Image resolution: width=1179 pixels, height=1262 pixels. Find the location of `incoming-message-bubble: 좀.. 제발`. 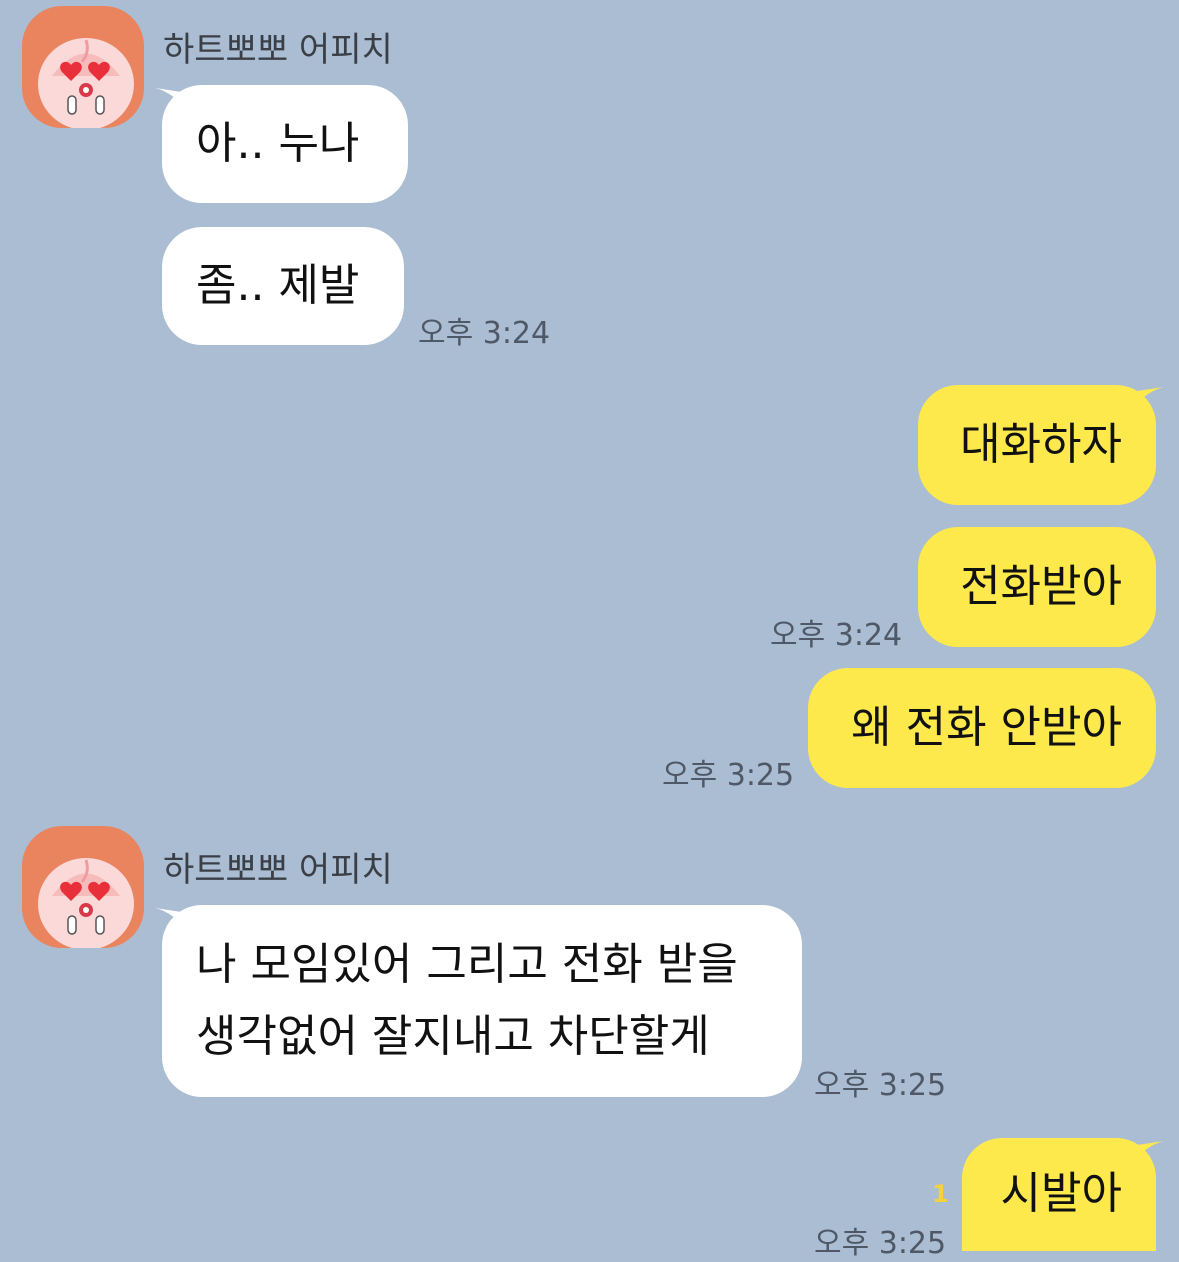

incoming-message-bubble: 좀.. 제발 is located at coordinates (283, 286).